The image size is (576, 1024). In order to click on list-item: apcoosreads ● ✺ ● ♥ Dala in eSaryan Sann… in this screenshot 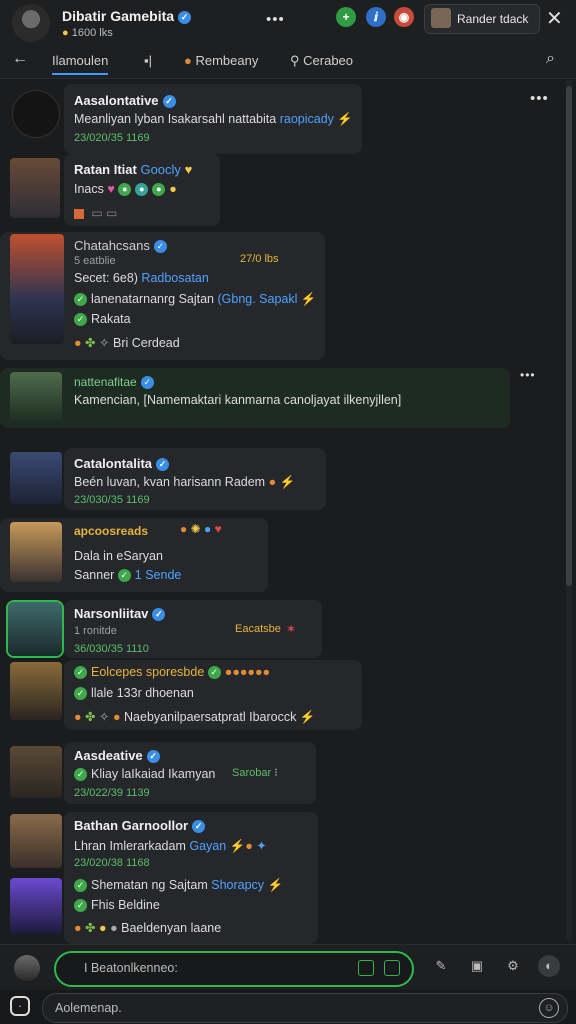, I will do `click(284, 556)`.